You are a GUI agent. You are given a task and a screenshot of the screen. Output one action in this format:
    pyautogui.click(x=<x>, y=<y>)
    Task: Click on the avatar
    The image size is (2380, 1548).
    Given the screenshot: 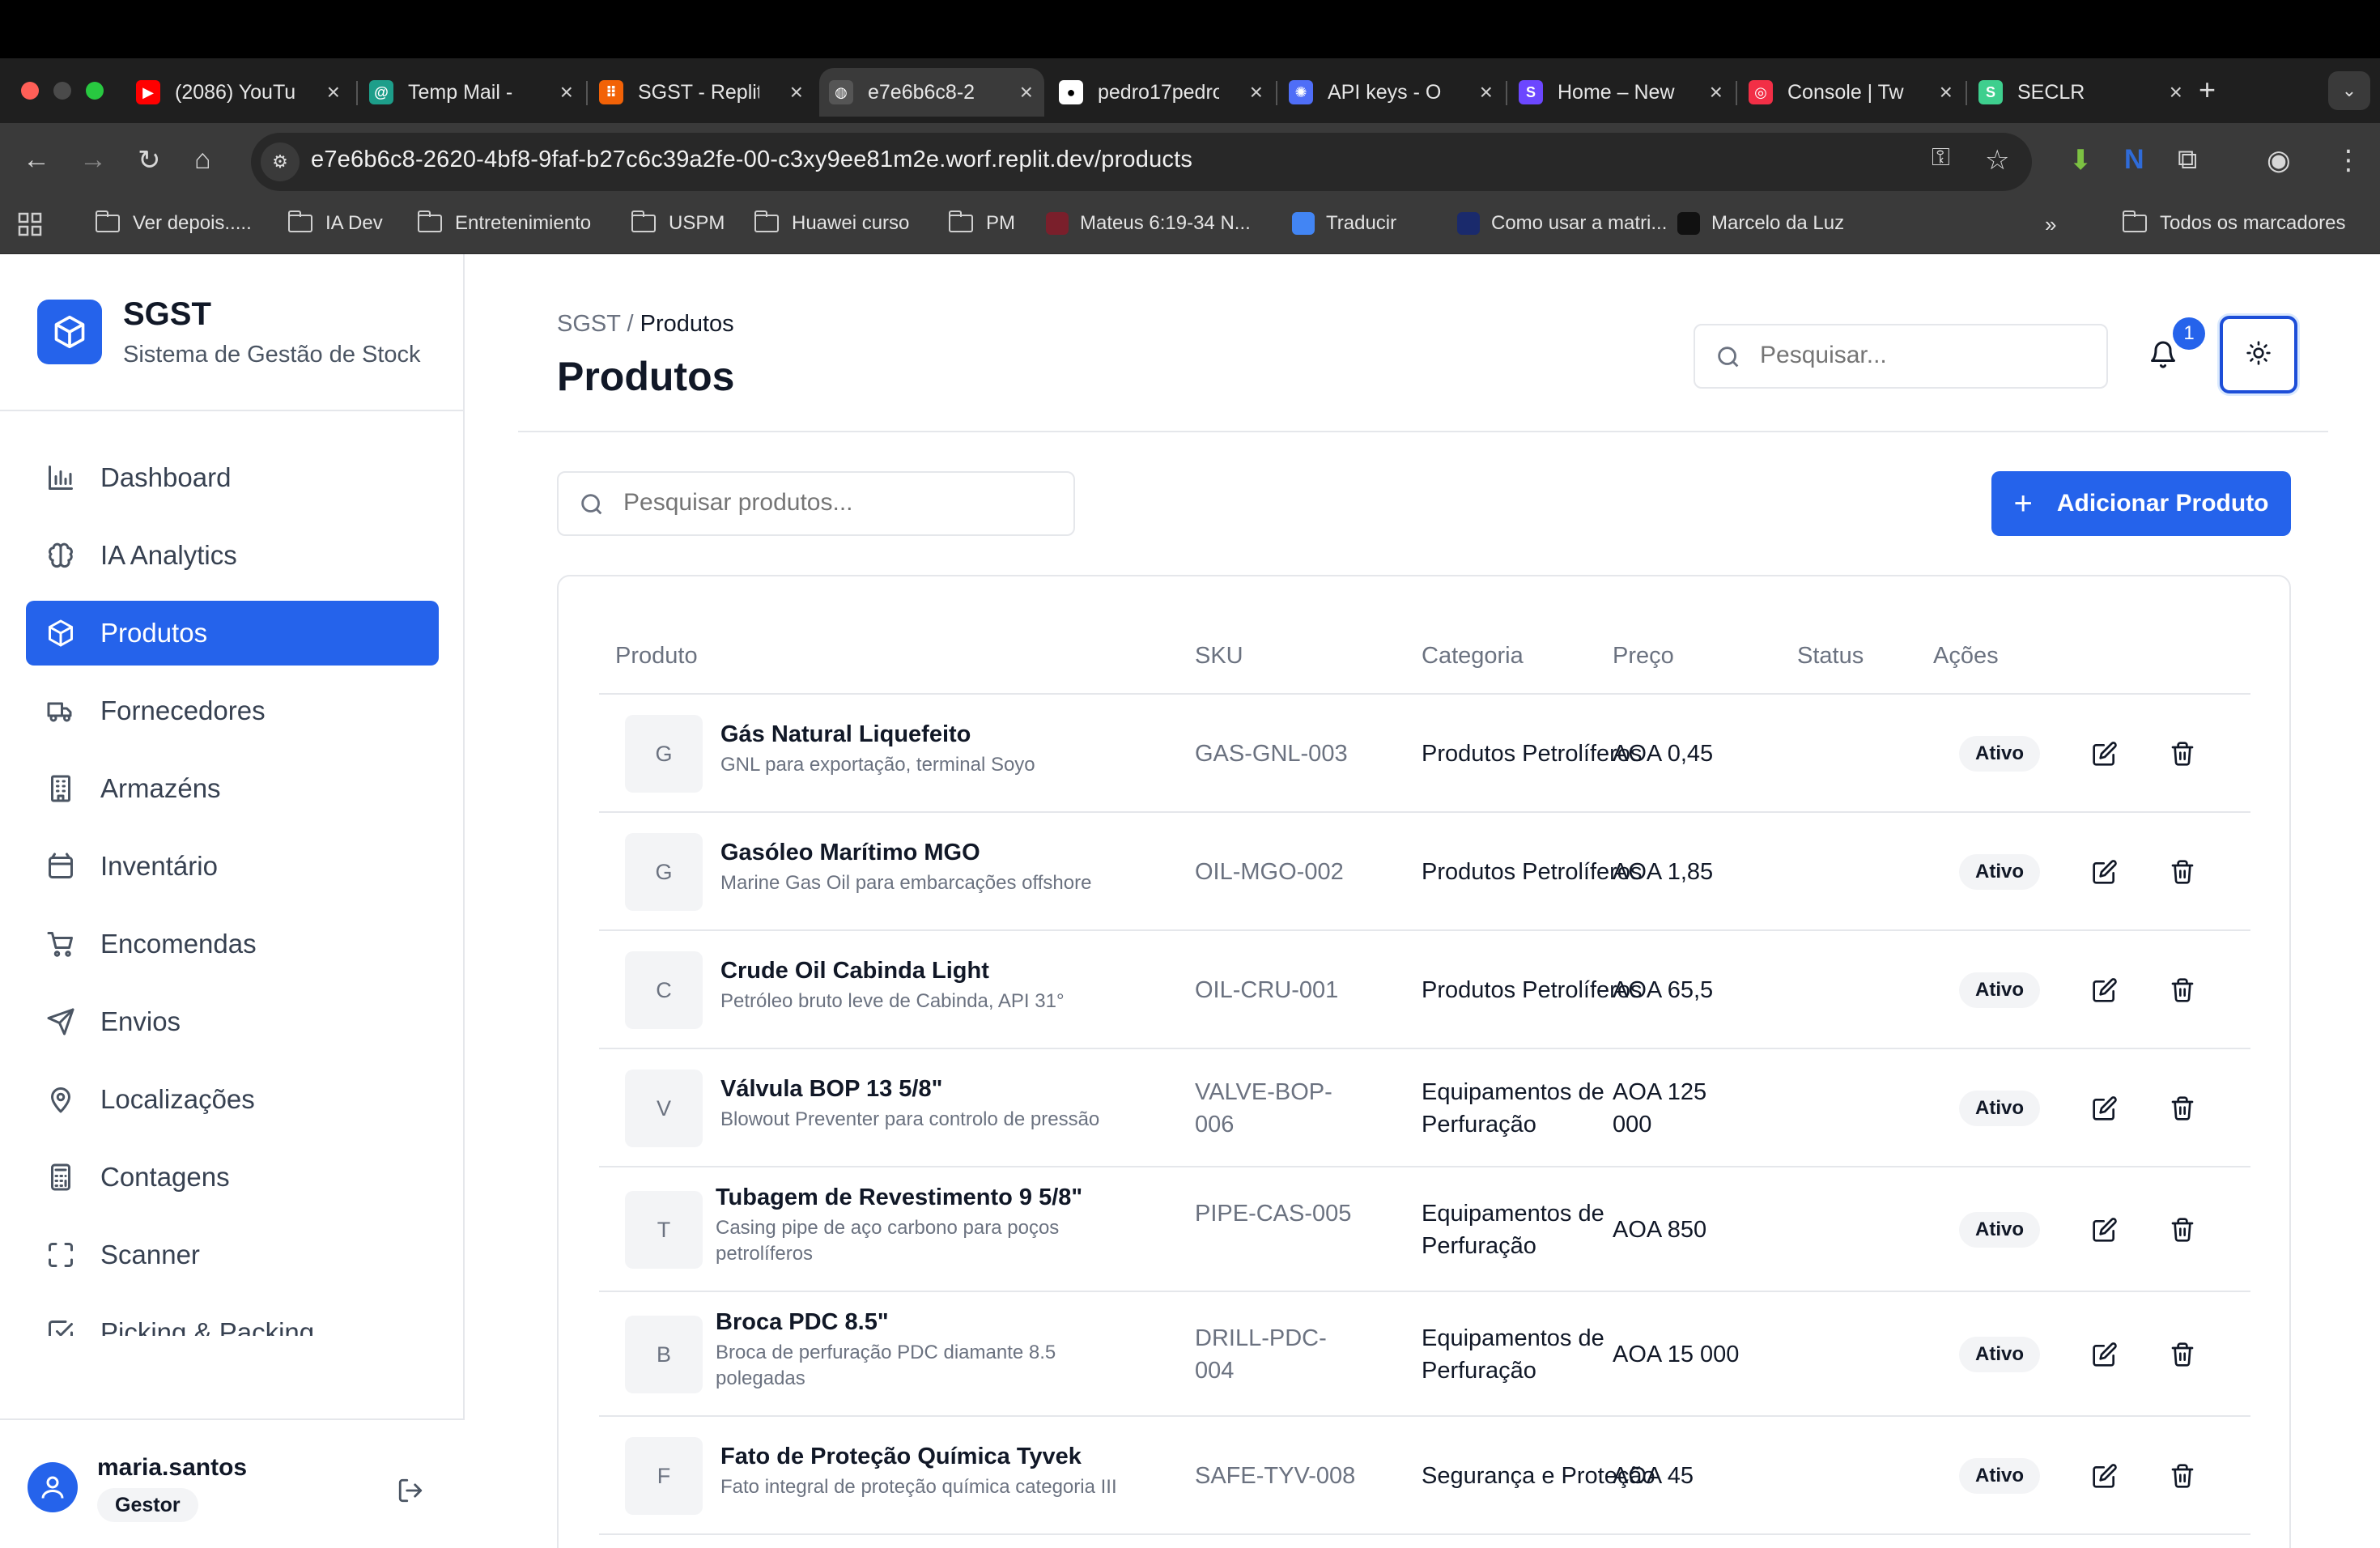 What is the action you would take?
    pyautogui.click(x=53, y=1487)
    